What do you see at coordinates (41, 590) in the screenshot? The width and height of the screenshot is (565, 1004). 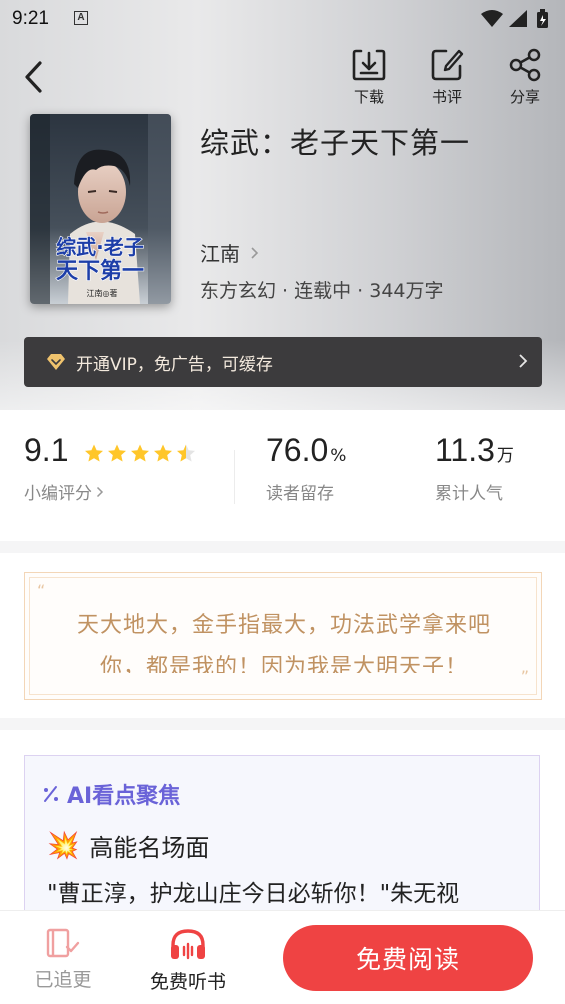 I see `open-quote-icon: “` at bounding box center [41, 590].